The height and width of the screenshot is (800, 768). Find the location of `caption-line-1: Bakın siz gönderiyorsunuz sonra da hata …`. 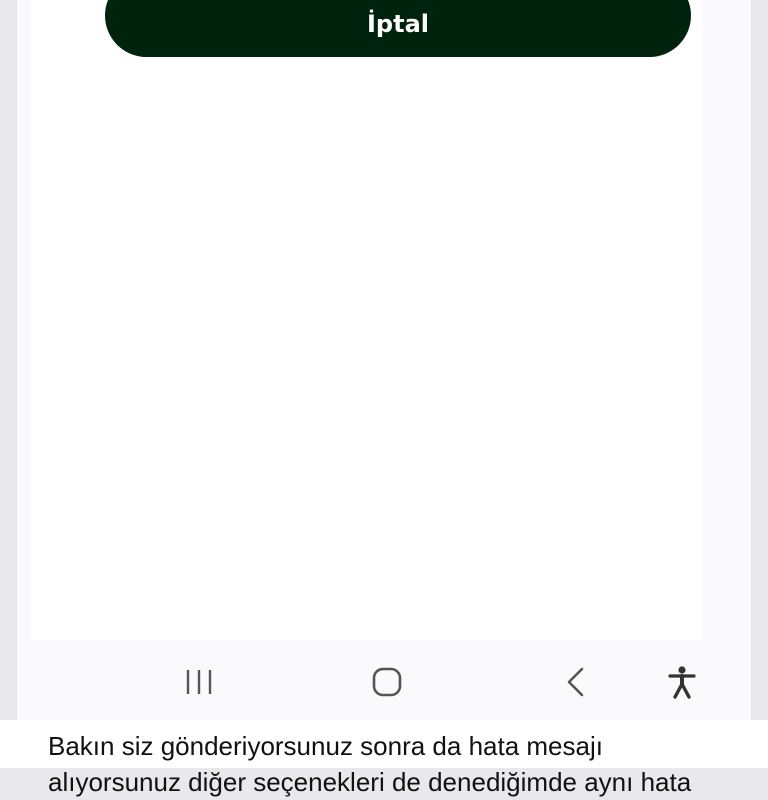

caption-line-1: Bakın siz gönderiyorsunuz sonra da hata … is located at coordinates (325, 746).